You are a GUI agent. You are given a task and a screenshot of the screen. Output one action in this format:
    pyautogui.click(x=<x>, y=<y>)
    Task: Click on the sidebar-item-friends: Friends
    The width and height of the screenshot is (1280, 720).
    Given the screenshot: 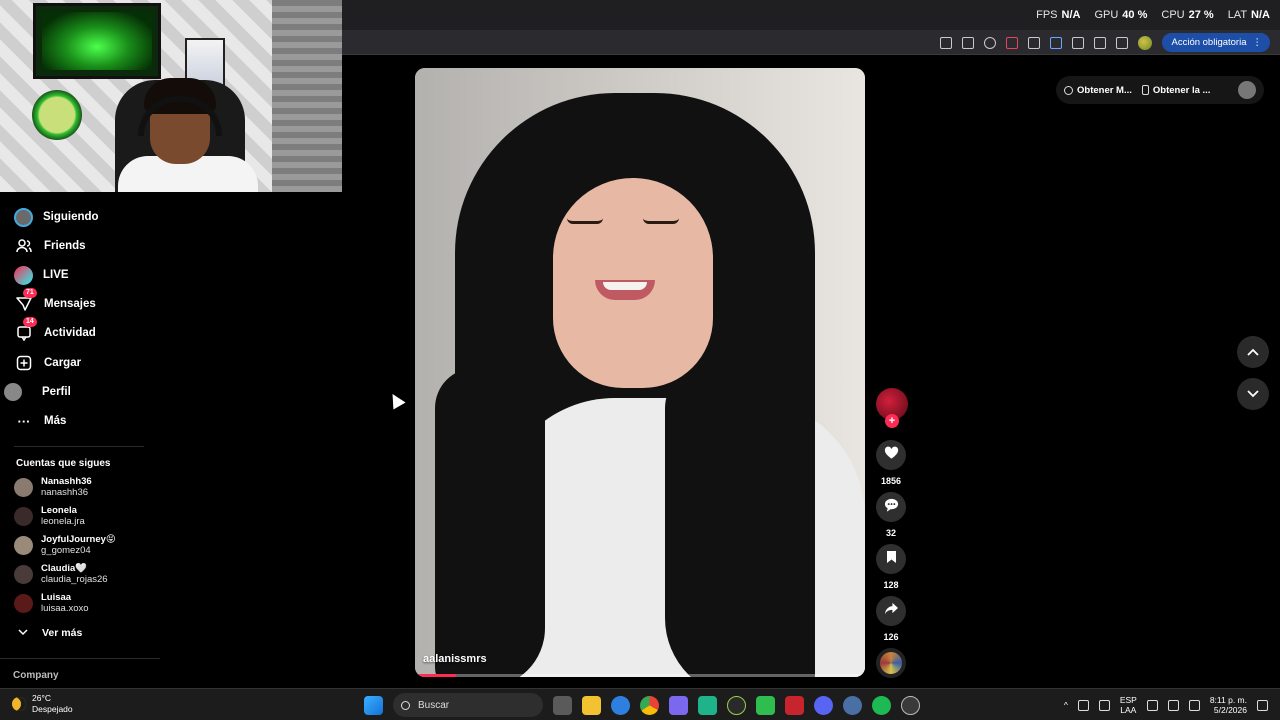 What is the action you would take?
    pyautogui.click(x=50, y=246)
    